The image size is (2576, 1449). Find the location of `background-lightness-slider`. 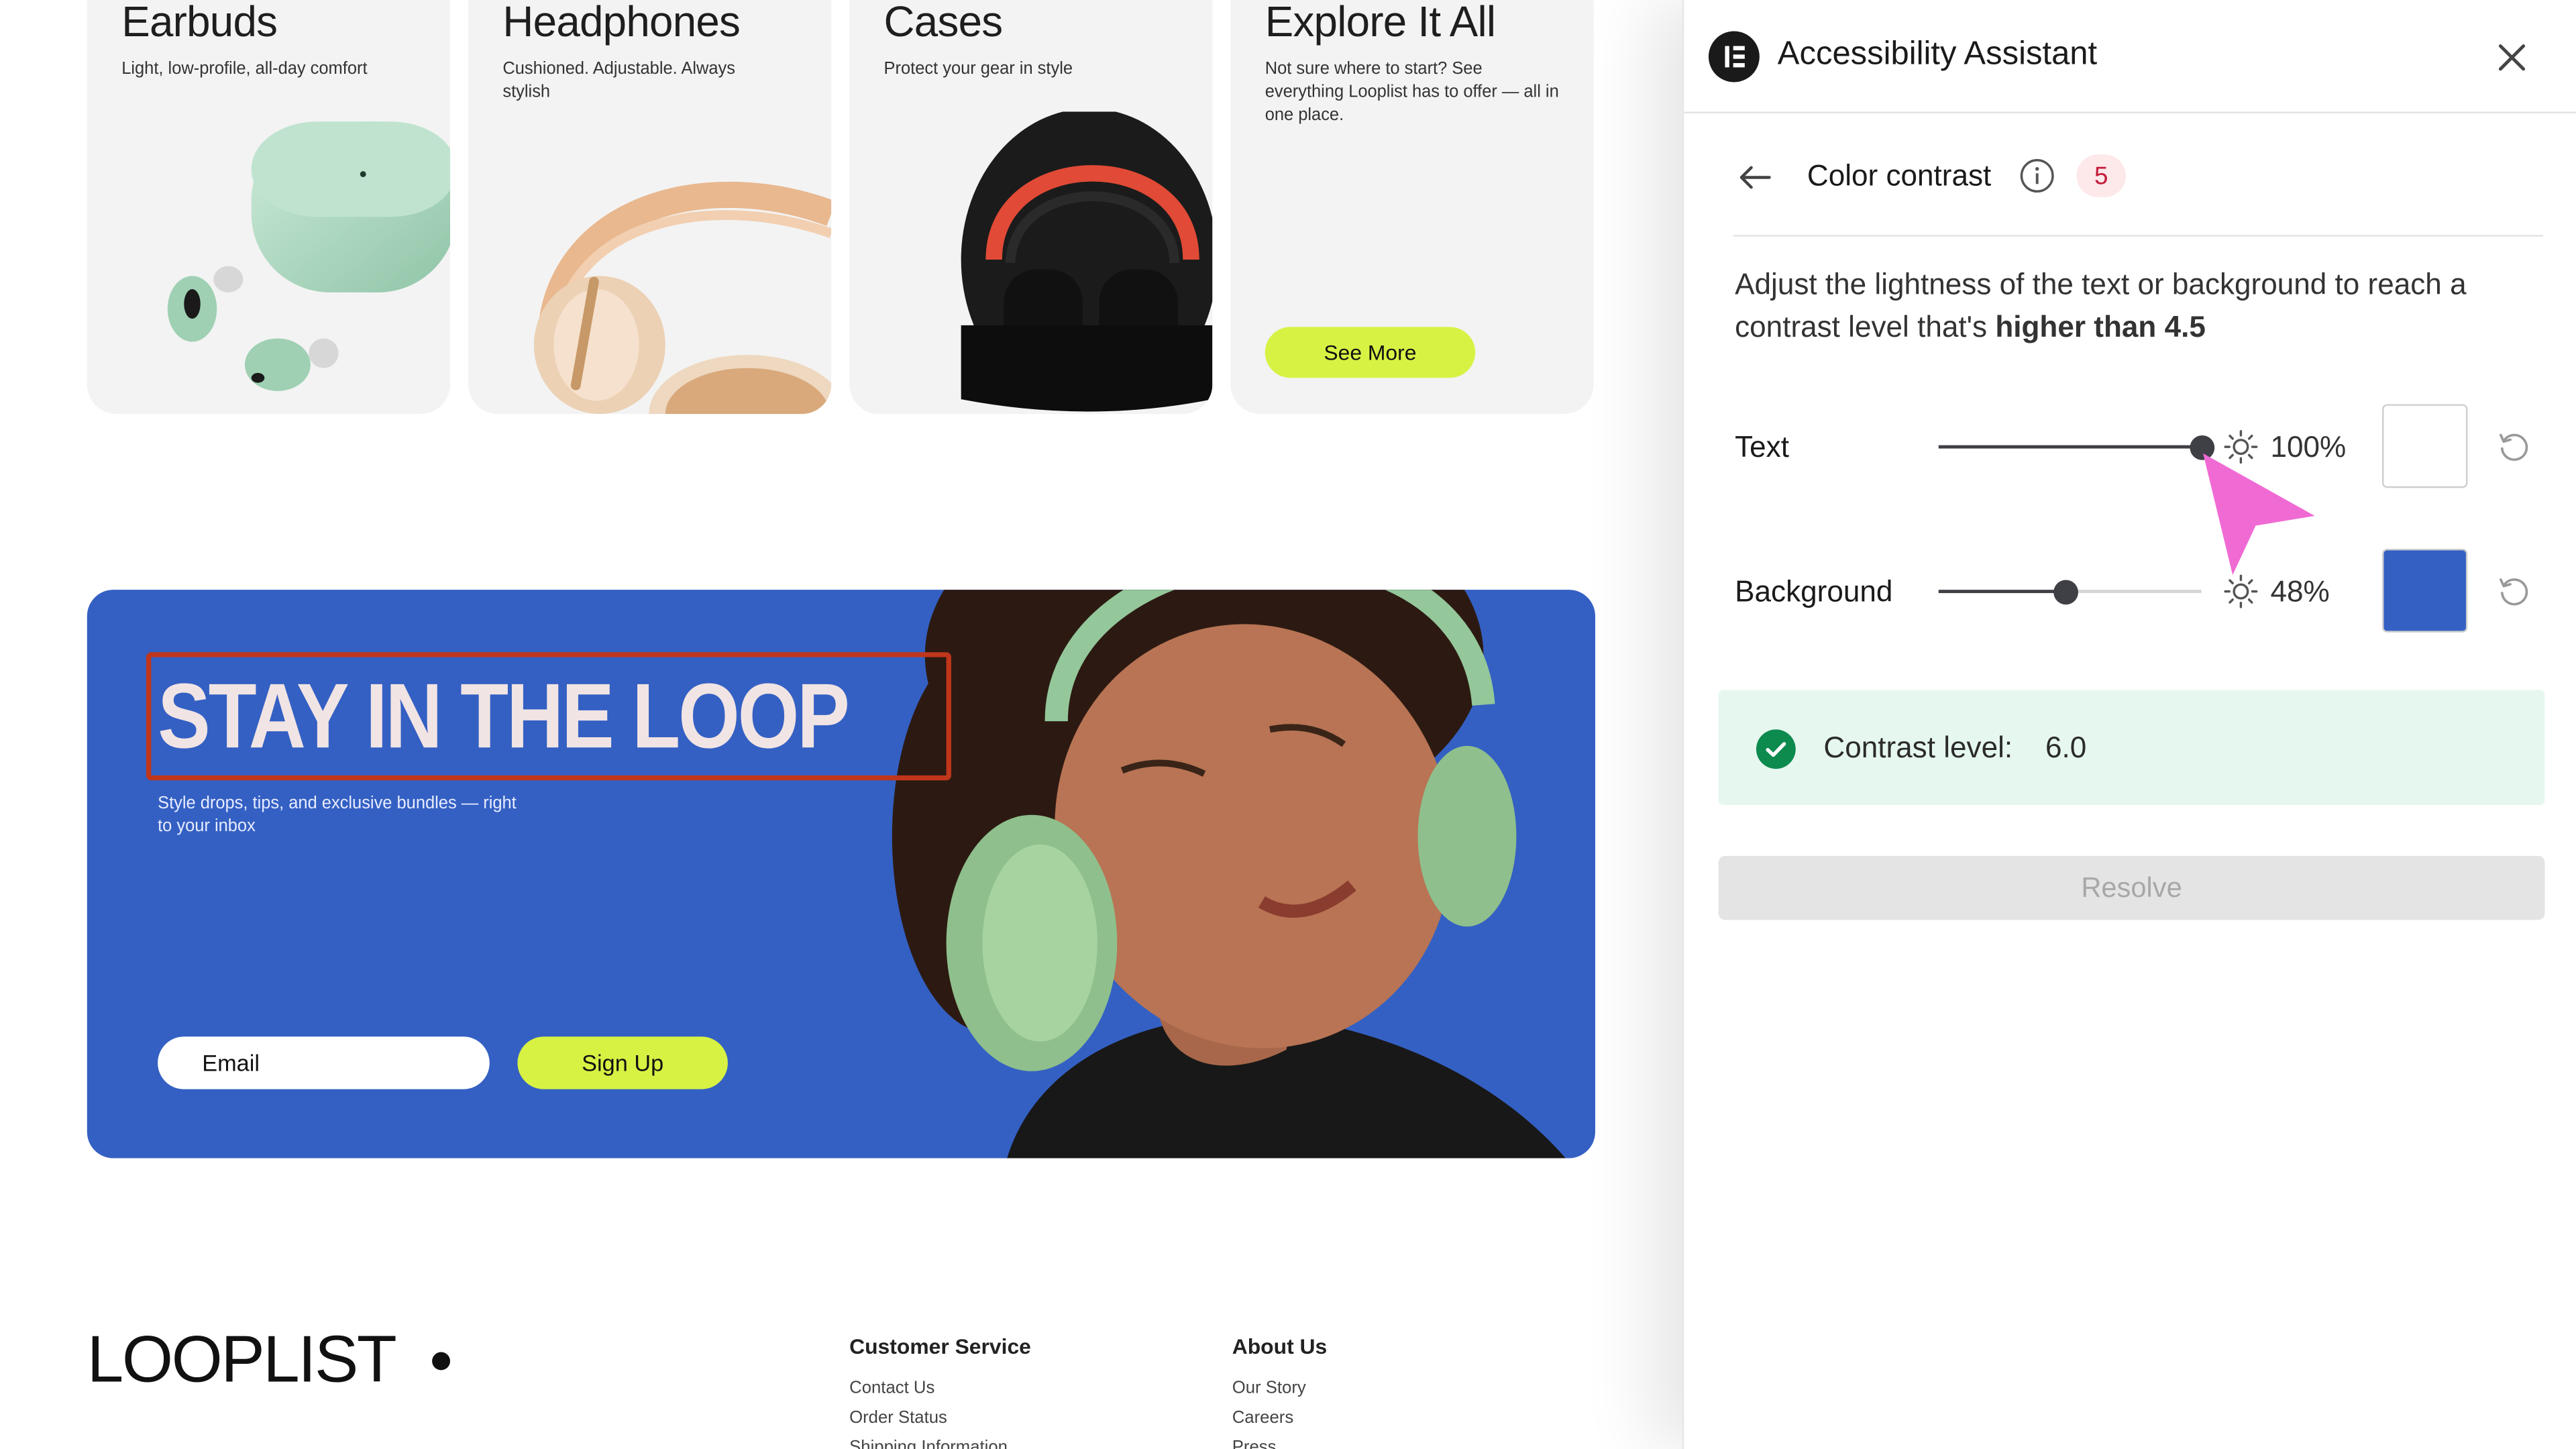

background-lightness-slider is located at coordinates (2070, 591).